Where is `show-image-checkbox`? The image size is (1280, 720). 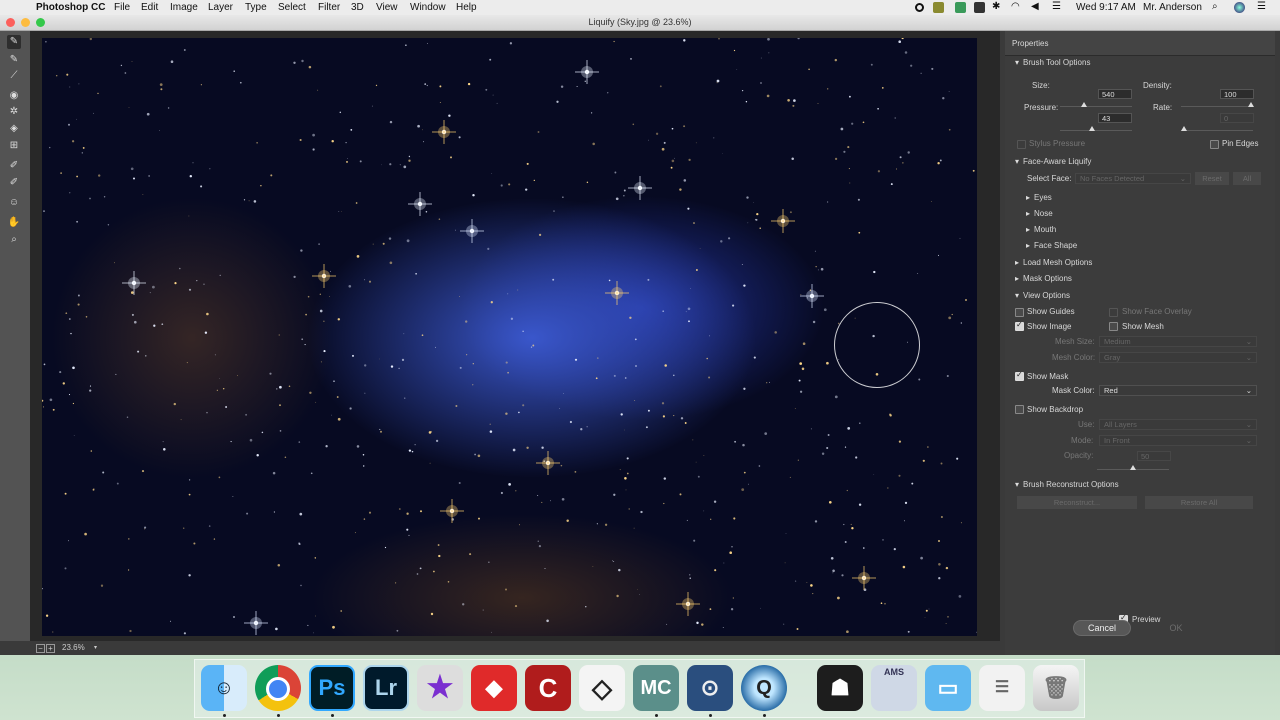
show-image-checkbox is located at coordinates (1019, 325).